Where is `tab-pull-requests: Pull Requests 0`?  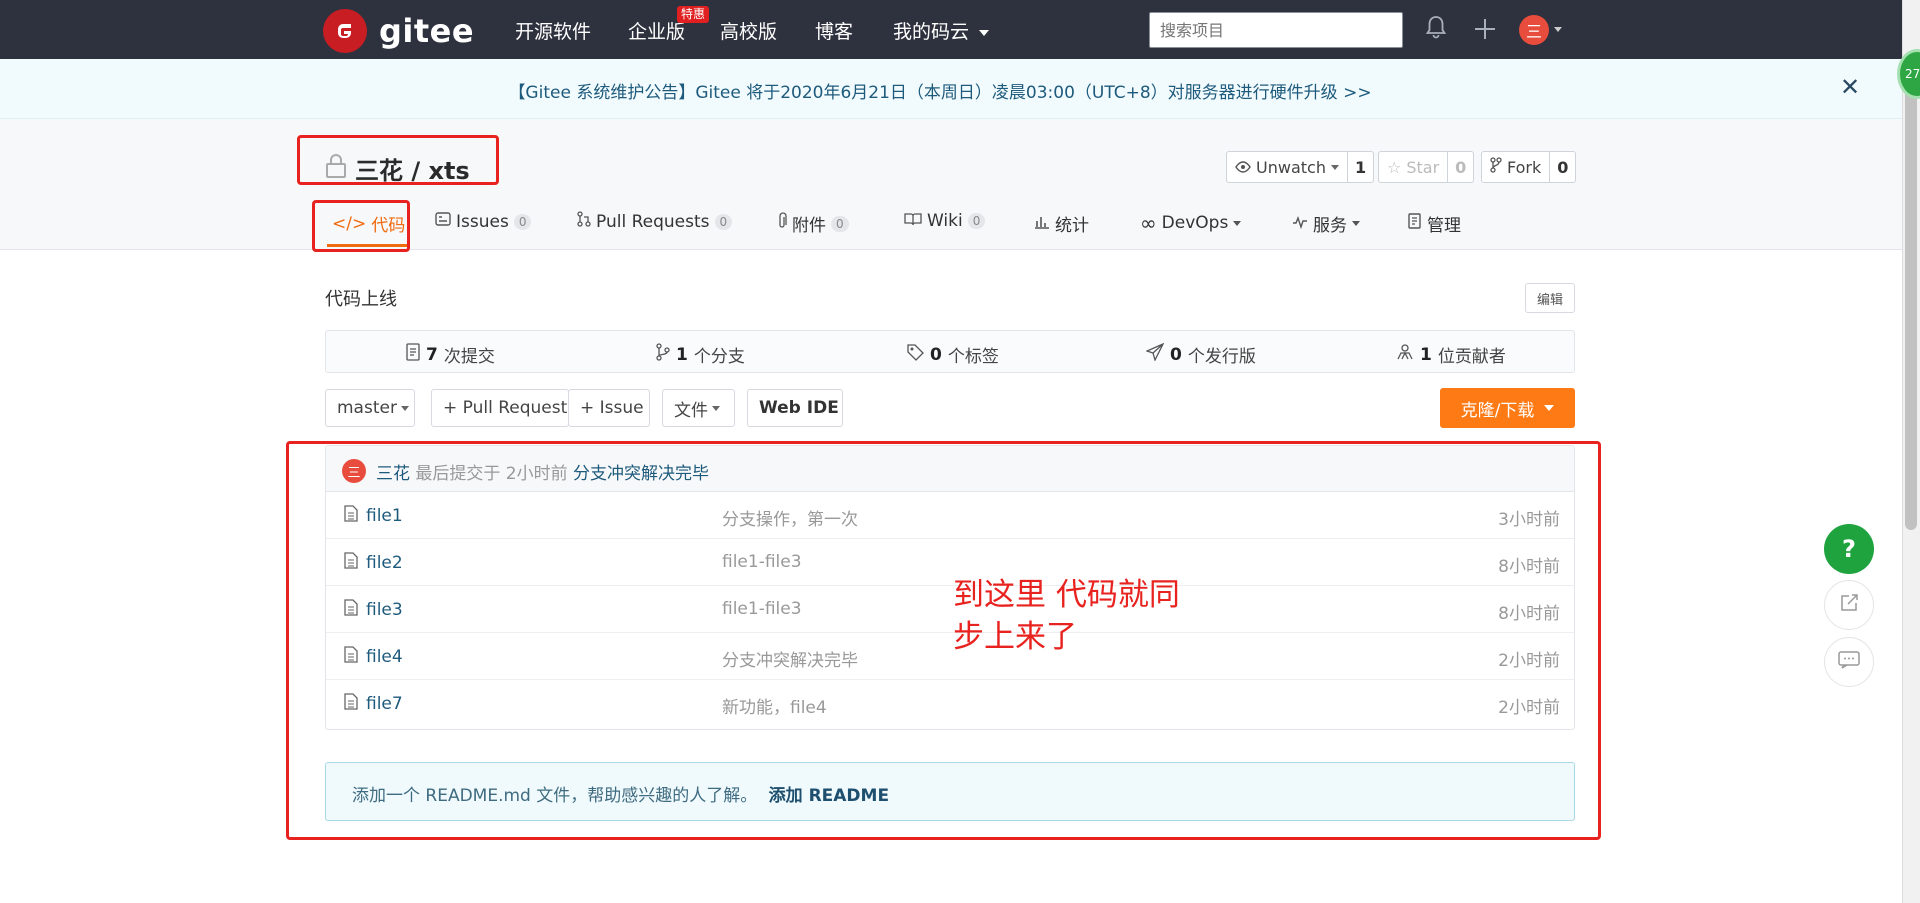 tab-pull-requests: Pull Requests 0 is located at coordinates (655, 221).